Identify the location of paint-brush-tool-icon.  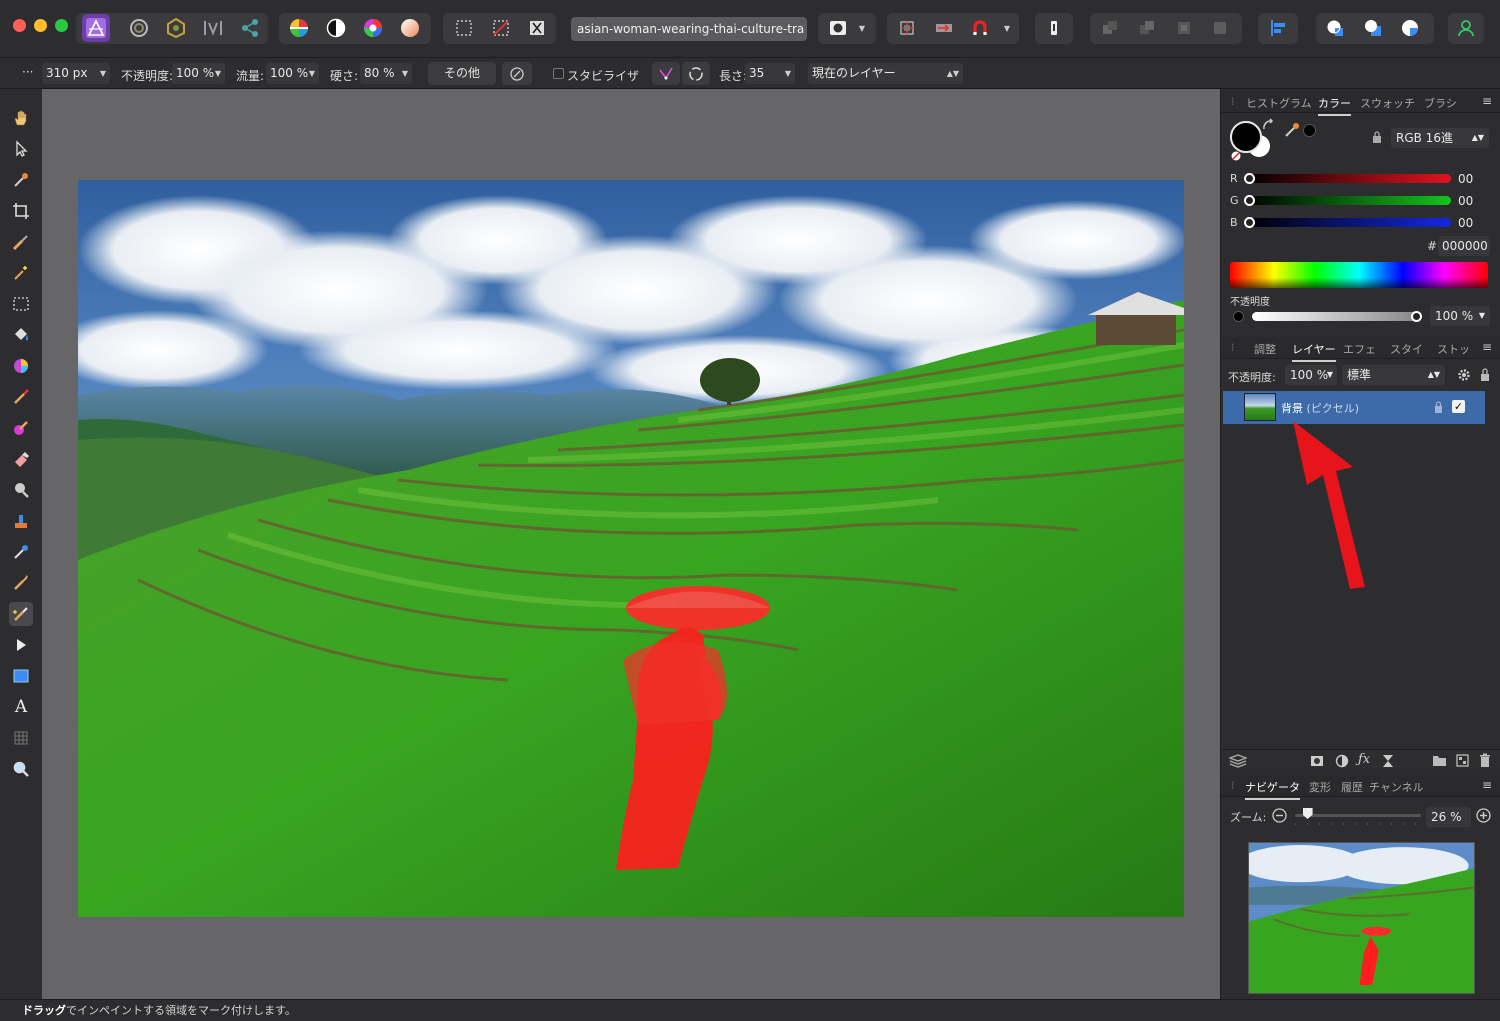
(21, 397).